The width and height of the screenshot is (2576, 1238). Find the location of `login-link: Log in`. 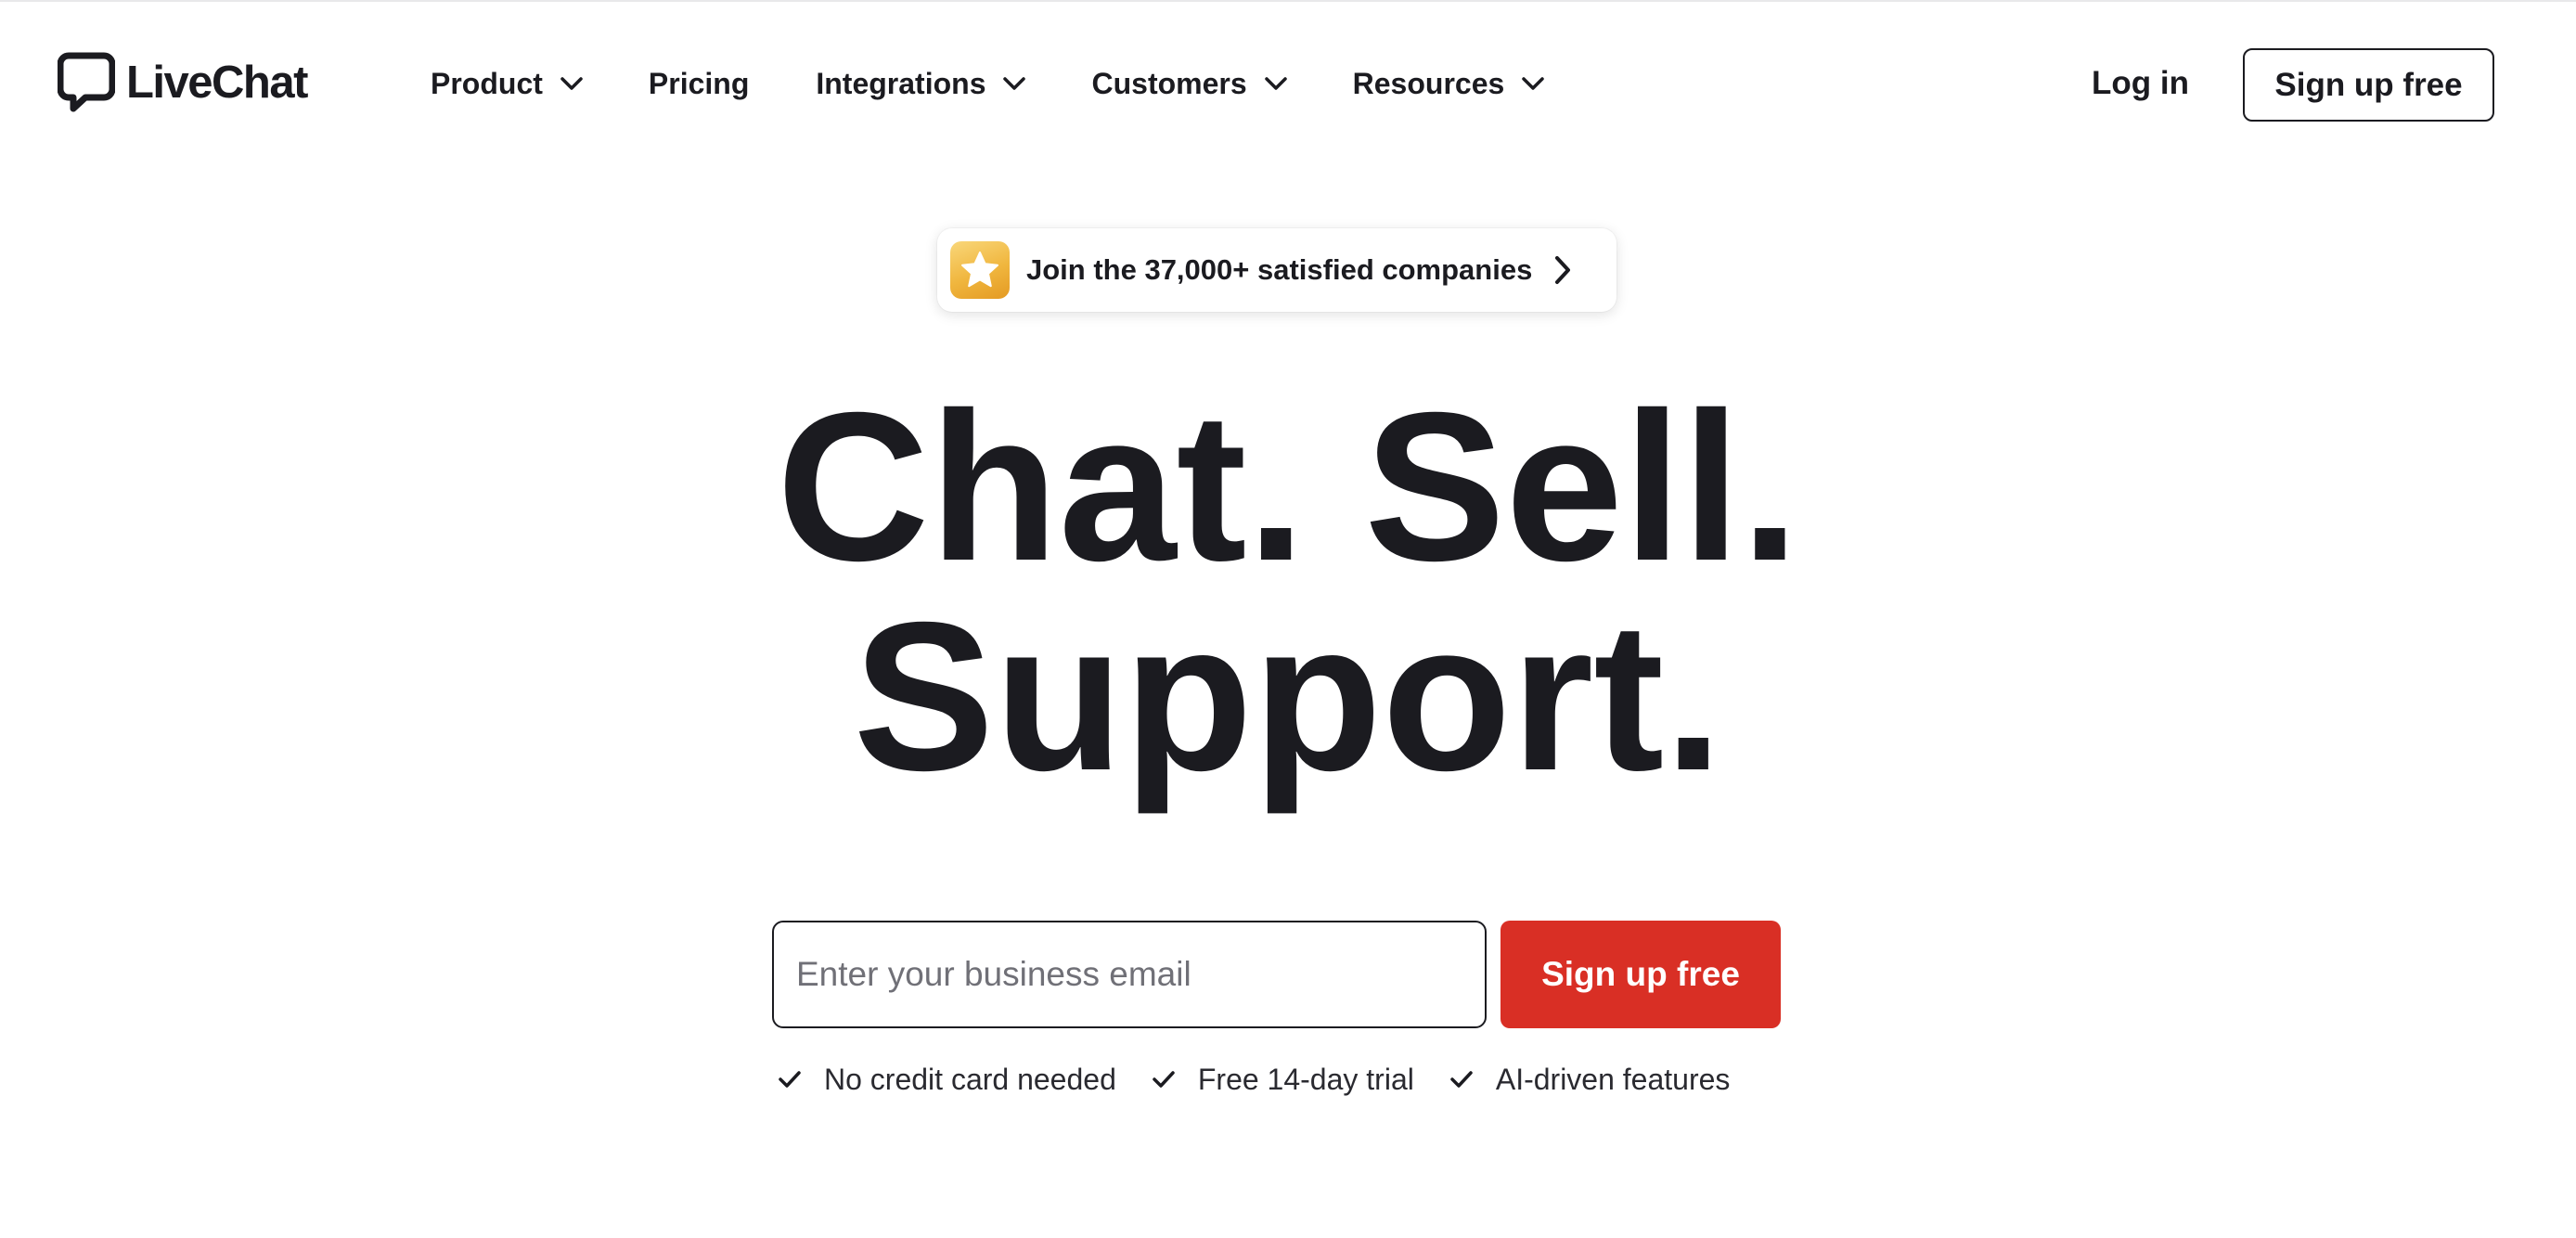

login-link: Log in is located at coordinates (2141, 83).